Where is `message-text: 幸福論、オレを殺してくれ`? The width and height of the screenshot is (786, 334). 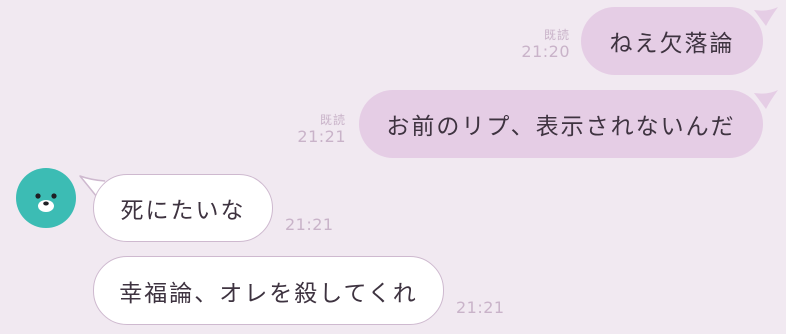 message-text: 幸福論、オレを殺してくれ is located at coordinates (268, 293).